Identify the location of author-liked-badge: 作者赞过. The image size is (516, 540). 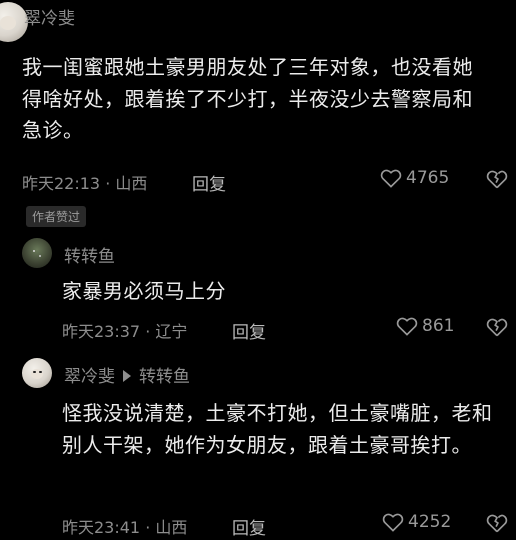
(56, 216).